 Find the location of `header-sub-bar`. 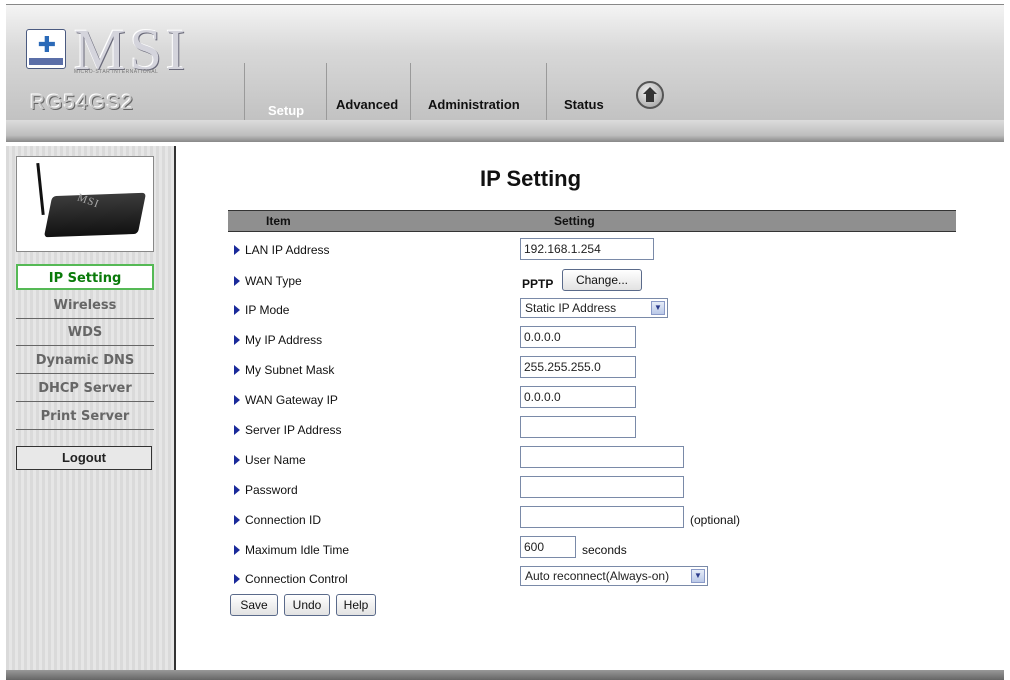

header-sub-bar is located at coordinates (505, 131).